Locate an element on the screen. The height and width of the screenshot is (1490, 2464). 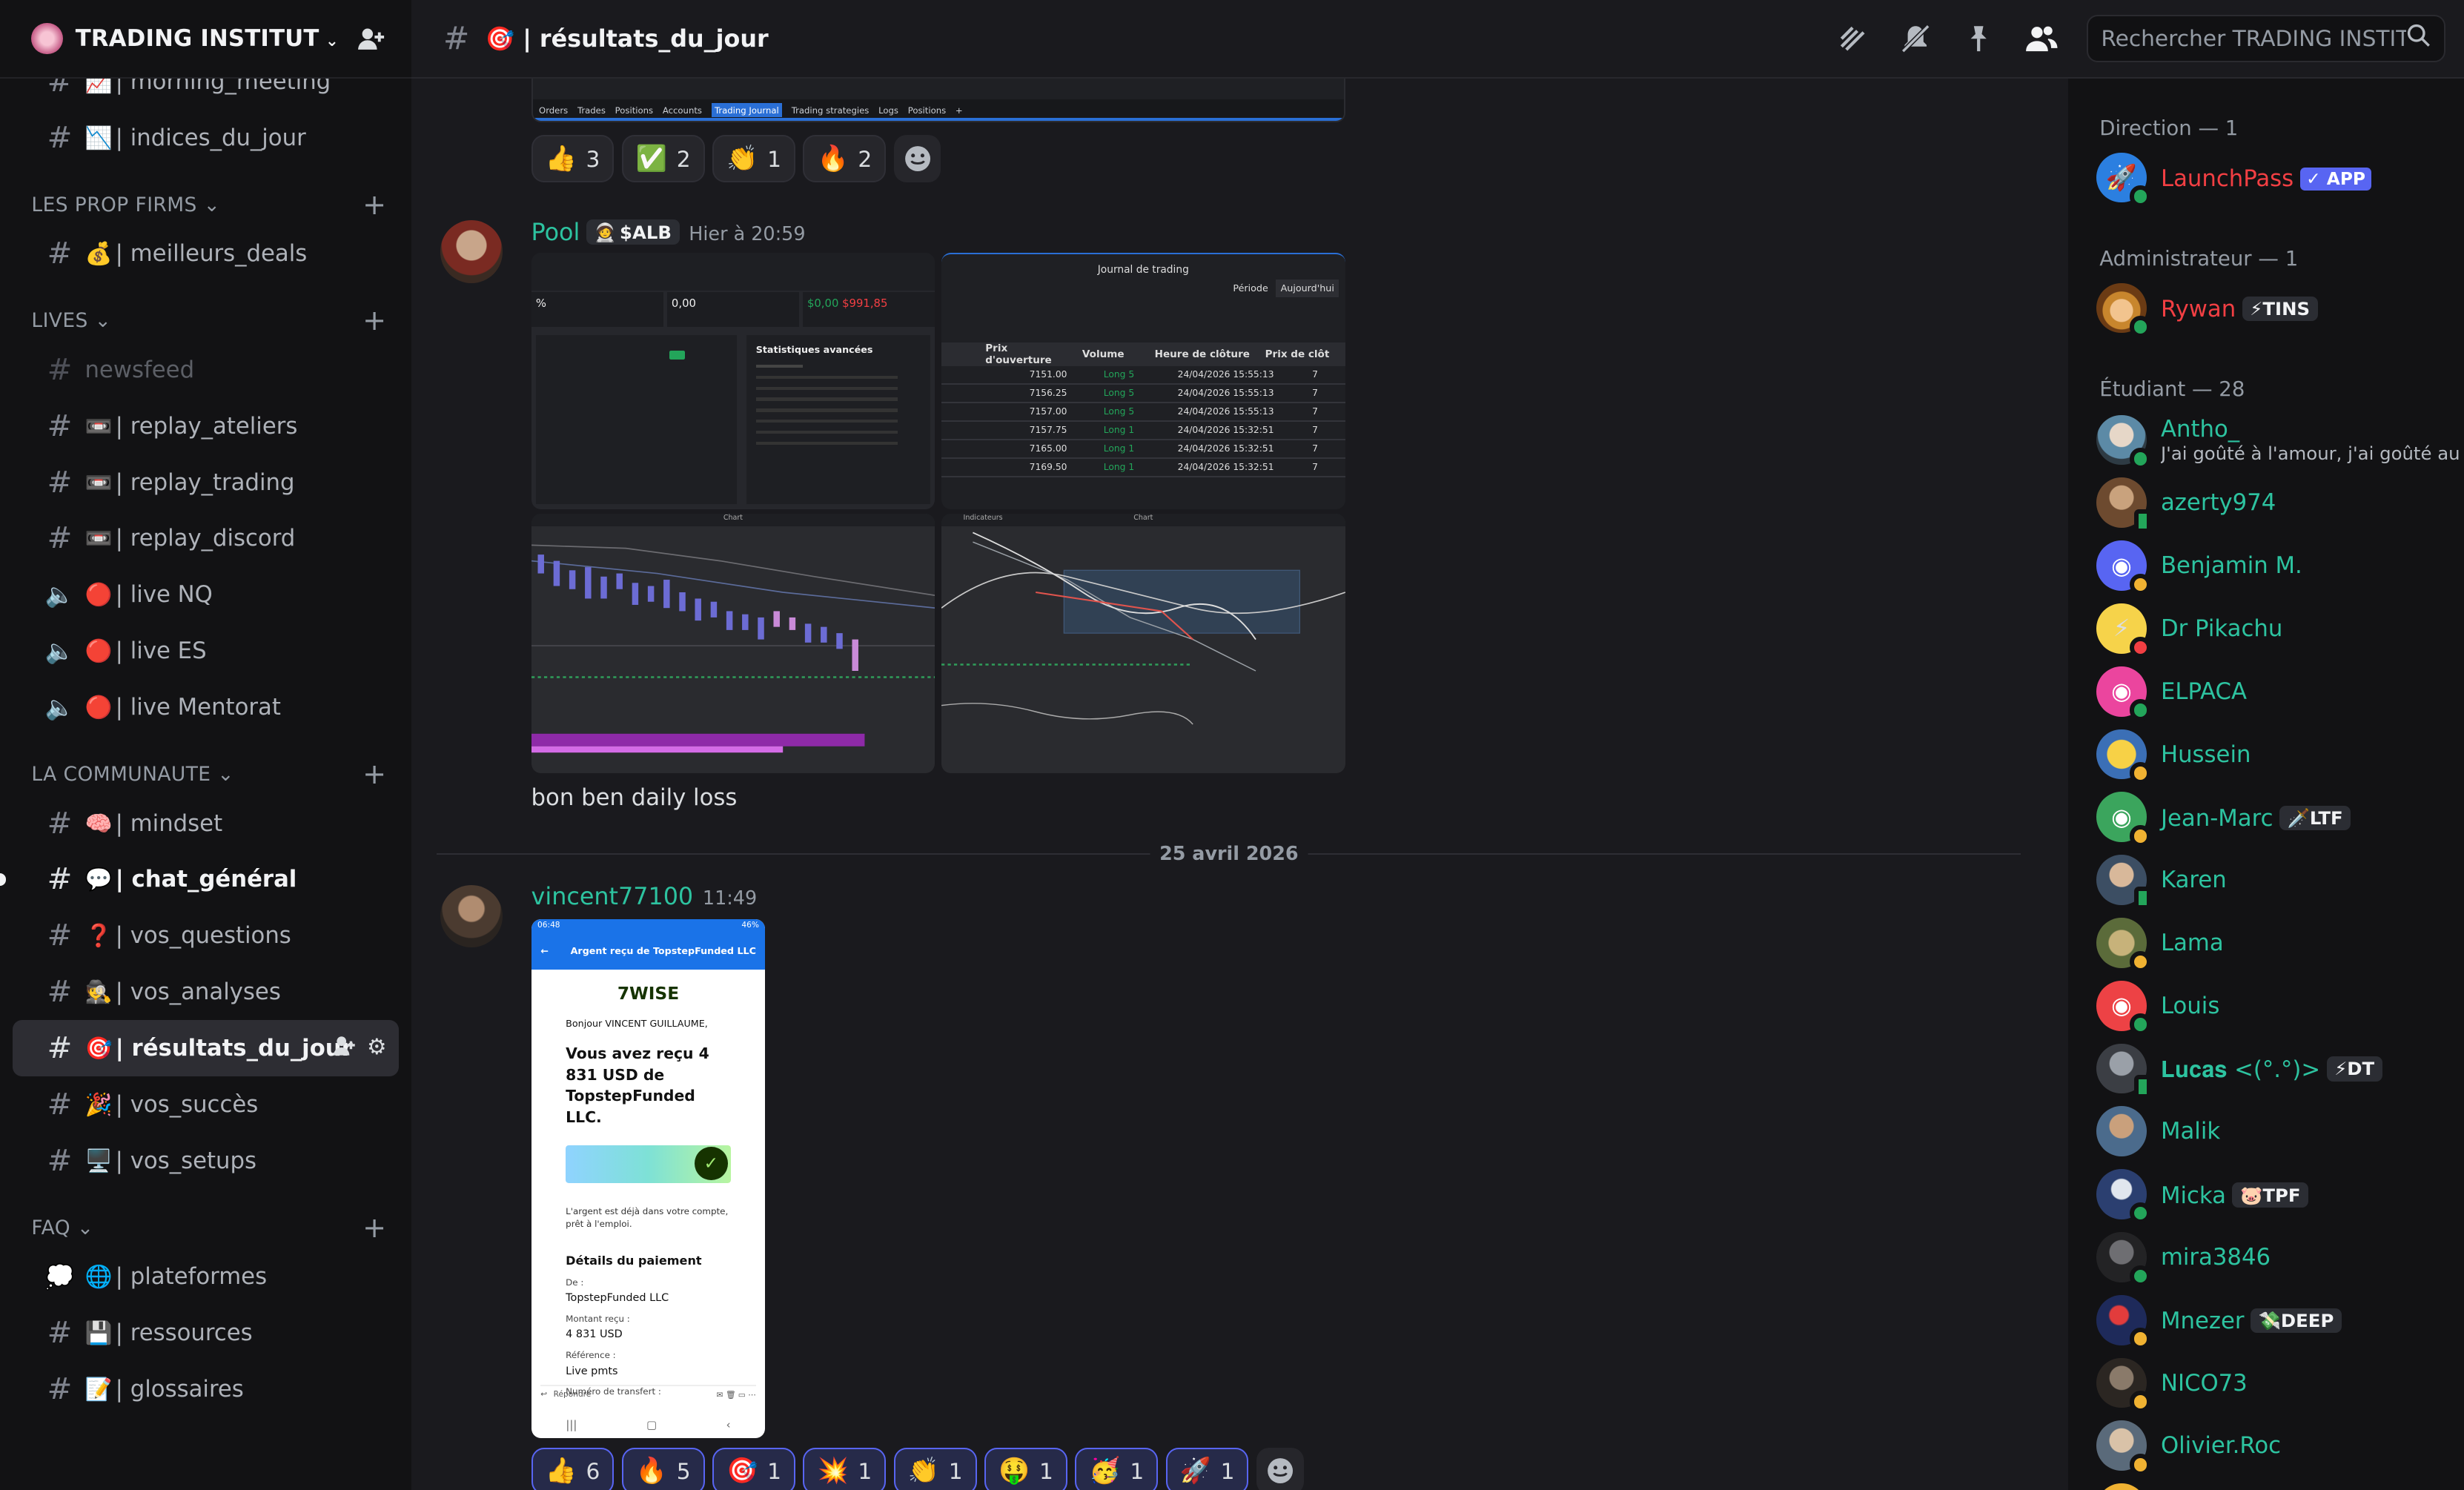
thread-hash-icon: # is located at coordinates (60, 992).